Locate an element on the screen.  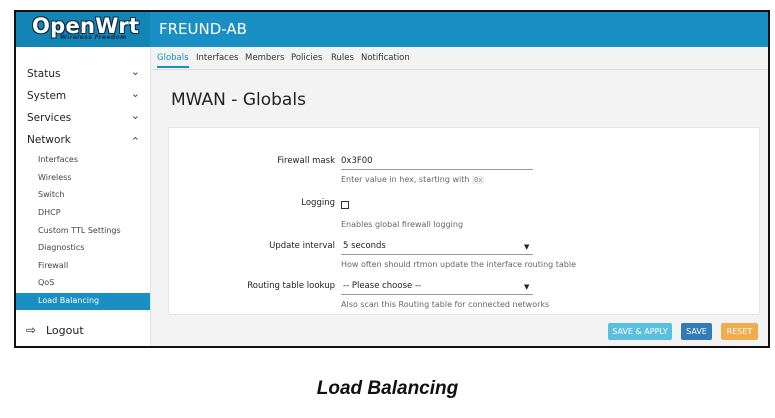
sidebar-item-qos: QoS is located at coordinates (83, 283).